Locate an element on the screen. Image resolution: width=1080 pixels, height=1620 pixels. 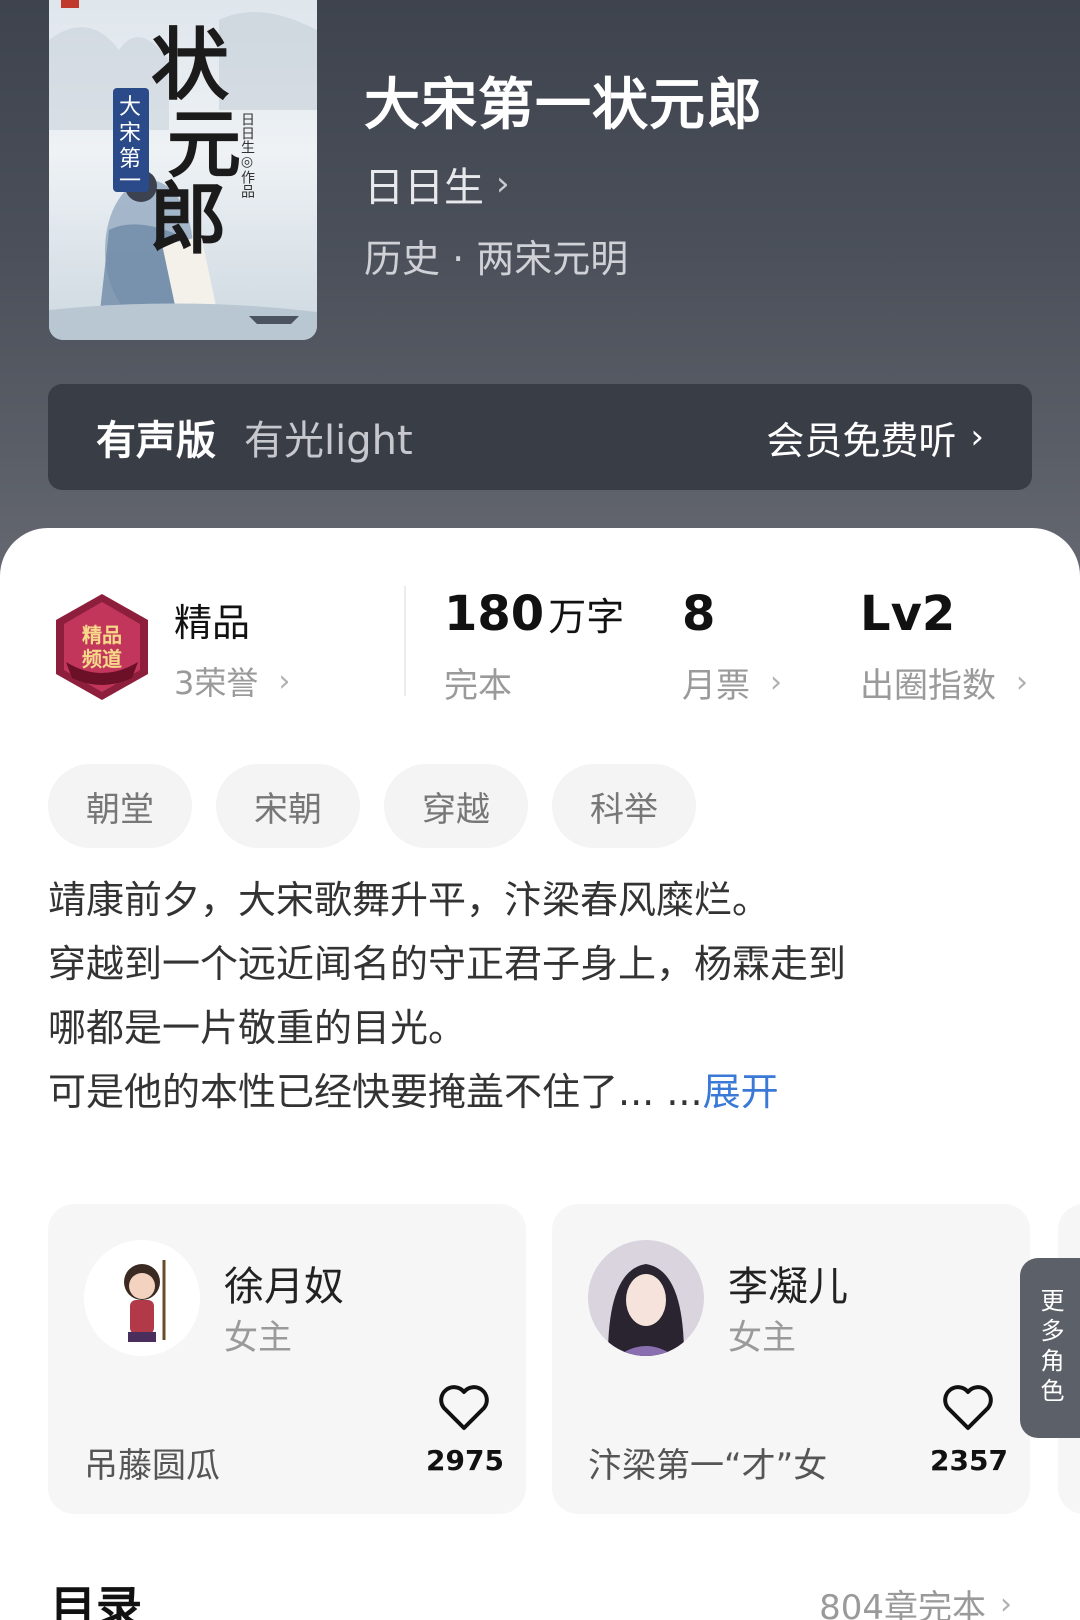
svg-text: 一 is located at coordinates (130, 181).